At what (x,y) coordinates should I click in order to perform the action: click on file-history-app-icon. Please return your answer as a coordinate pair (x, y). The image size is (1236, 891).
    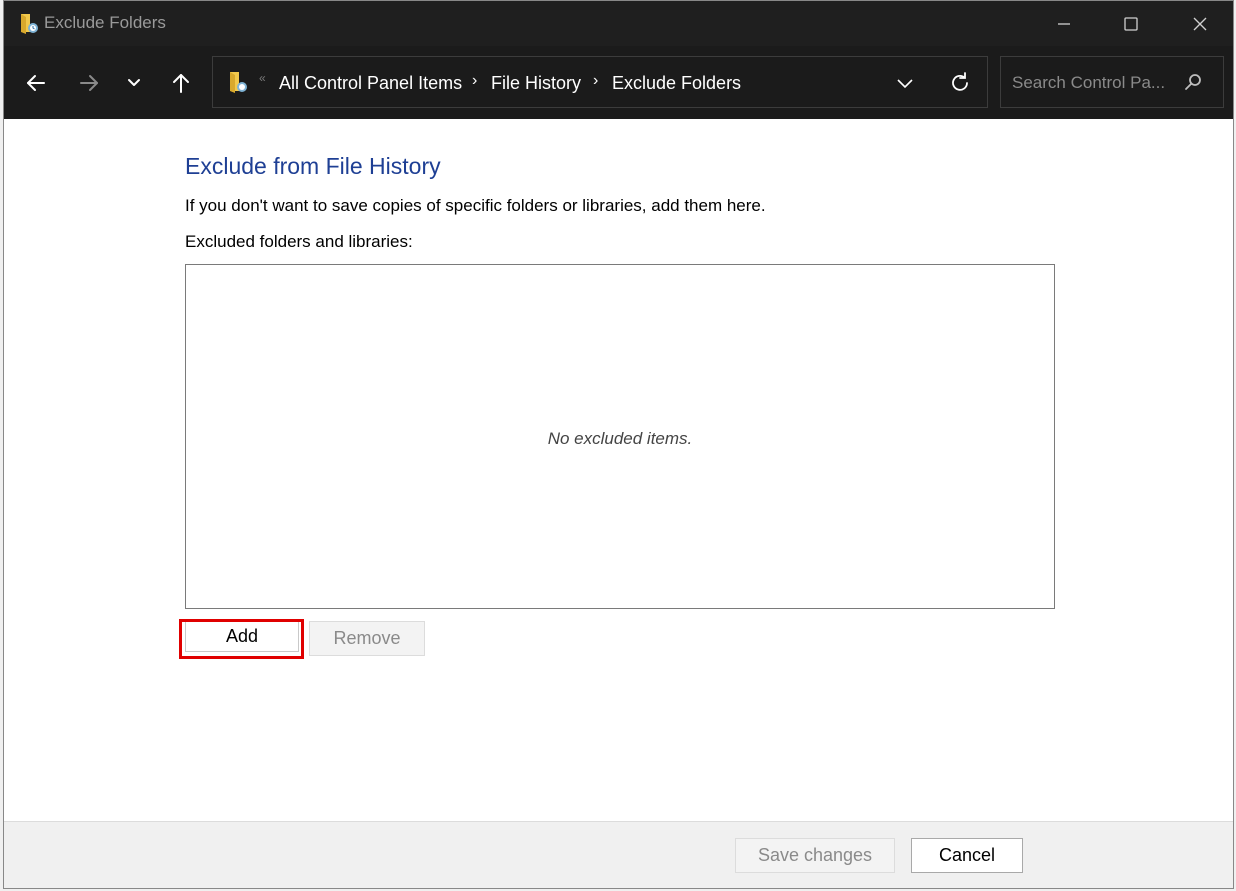
    Looking at the image, I should click on (29, 24).